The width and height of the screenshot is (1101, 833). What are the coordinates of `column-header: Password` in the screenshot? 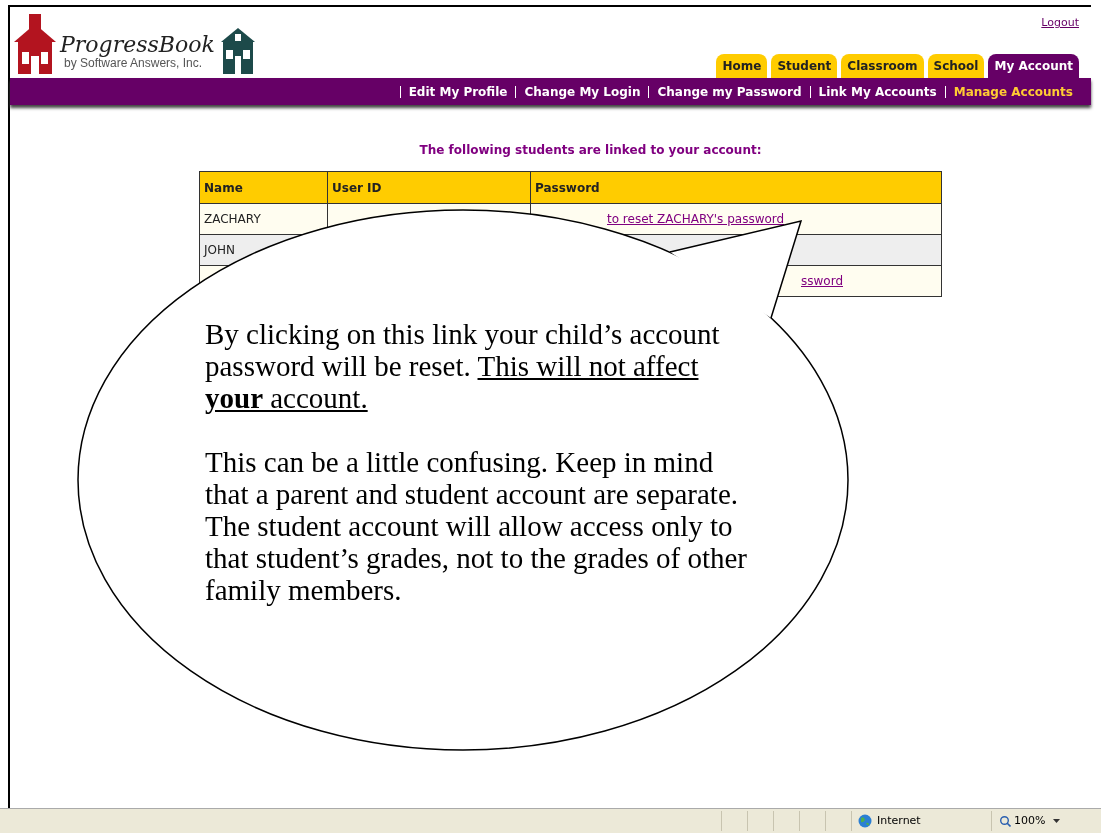 It's located at (736, 187).